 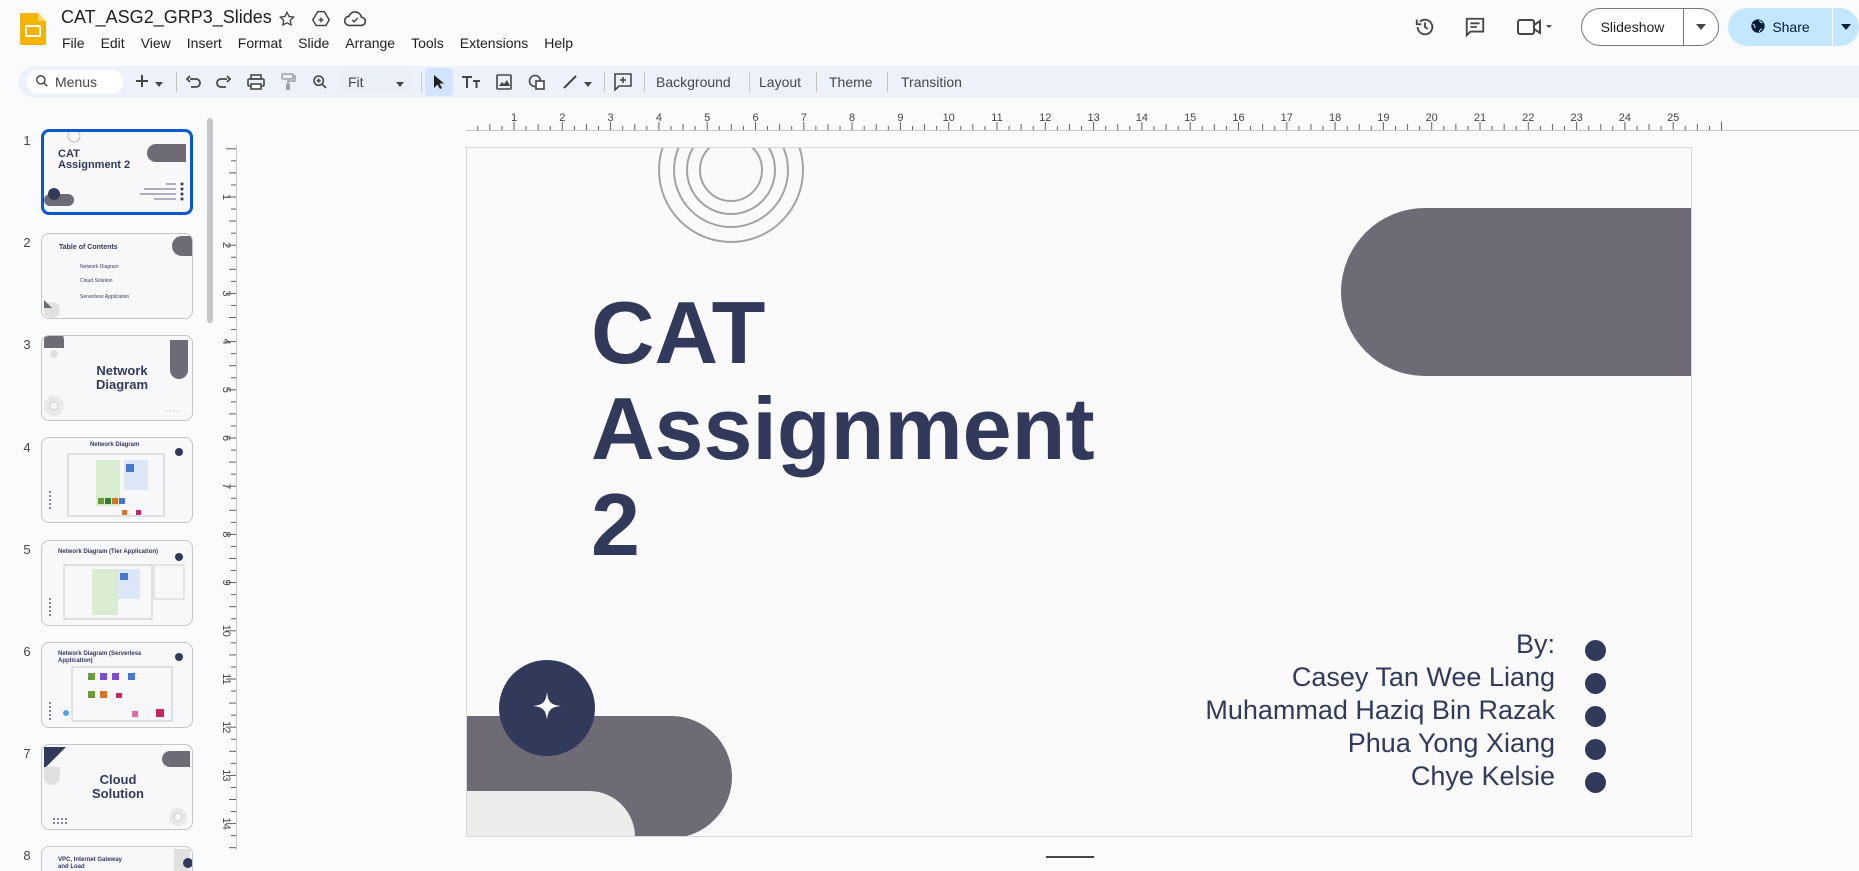 I want to click on menu-help: Help, so click(x=558, y=43).